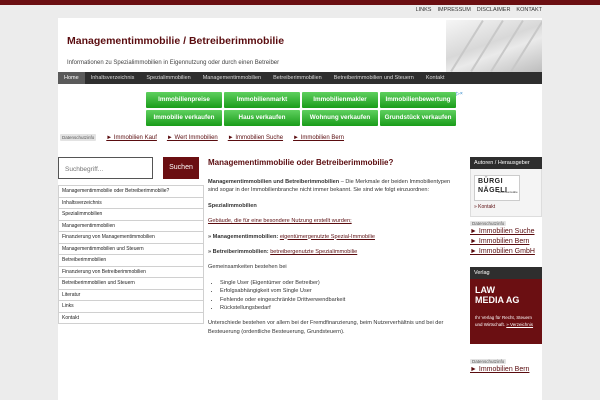 The width and height of the screenshot is (600, 400). I want to click on search-input, so click(105, 169).